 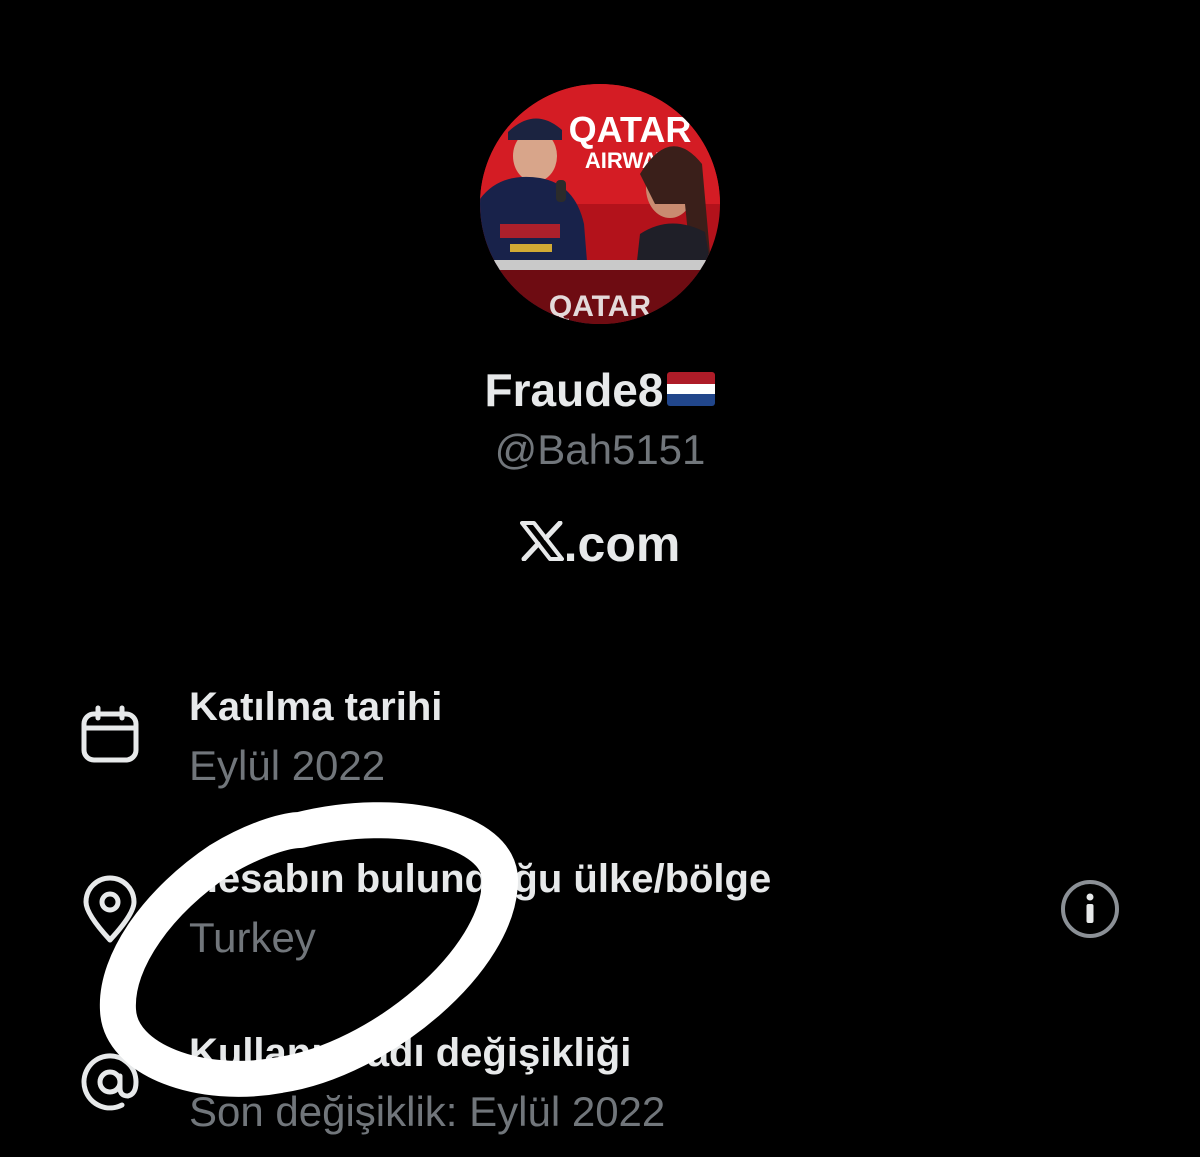 What do you see at coordinates (110, 911) in the screenshot?
I see `location-pin-icon` at bounding box center [110, 911].